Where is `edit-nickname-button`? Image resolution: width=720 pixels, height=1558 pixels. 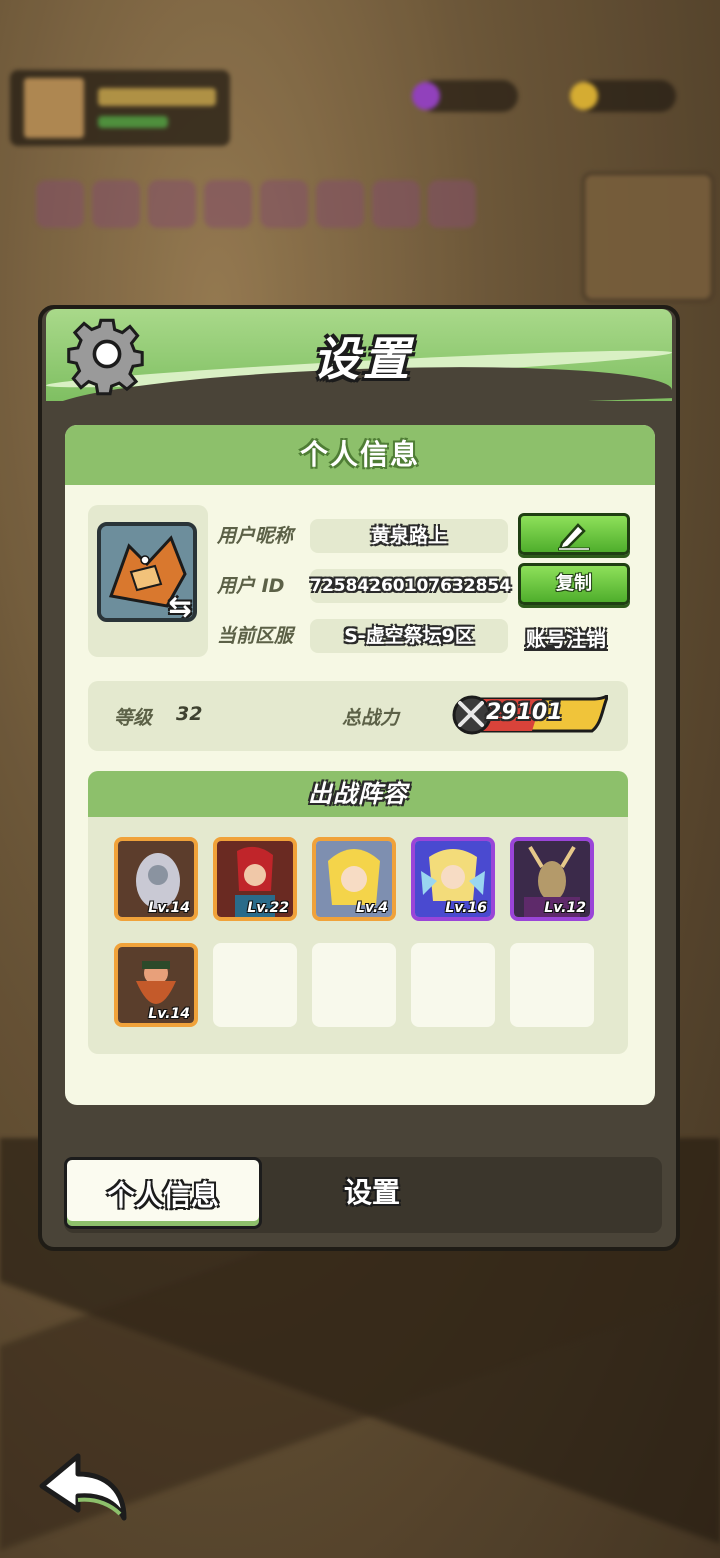 edit-nickname-button is located at coordinates (574, 534).